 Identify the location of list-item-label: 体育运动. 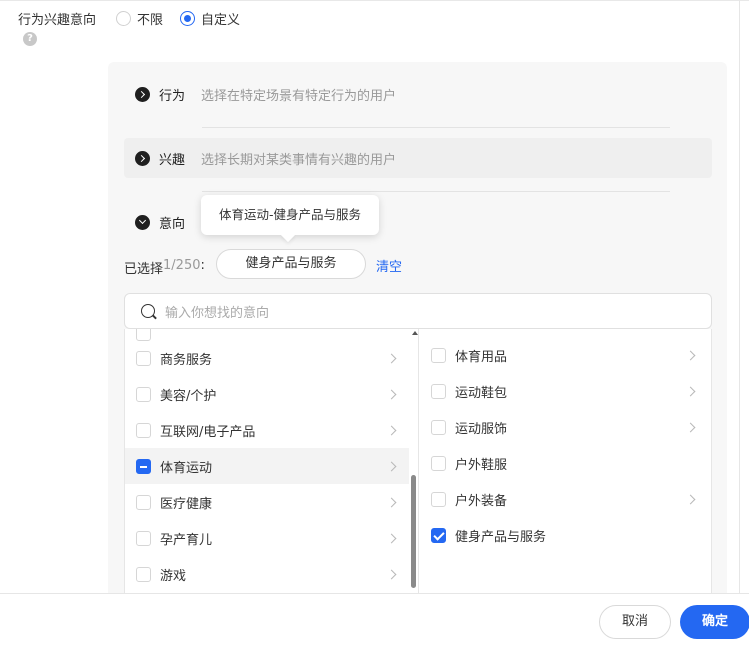
(186, 468).